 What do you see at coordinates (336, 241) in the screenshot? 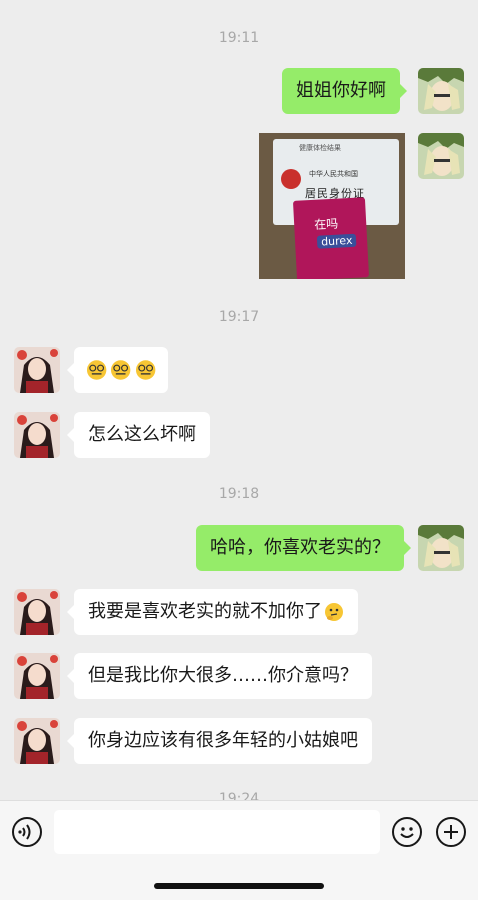
I see `pack-brand: durex` at bounding box center [336, 241].